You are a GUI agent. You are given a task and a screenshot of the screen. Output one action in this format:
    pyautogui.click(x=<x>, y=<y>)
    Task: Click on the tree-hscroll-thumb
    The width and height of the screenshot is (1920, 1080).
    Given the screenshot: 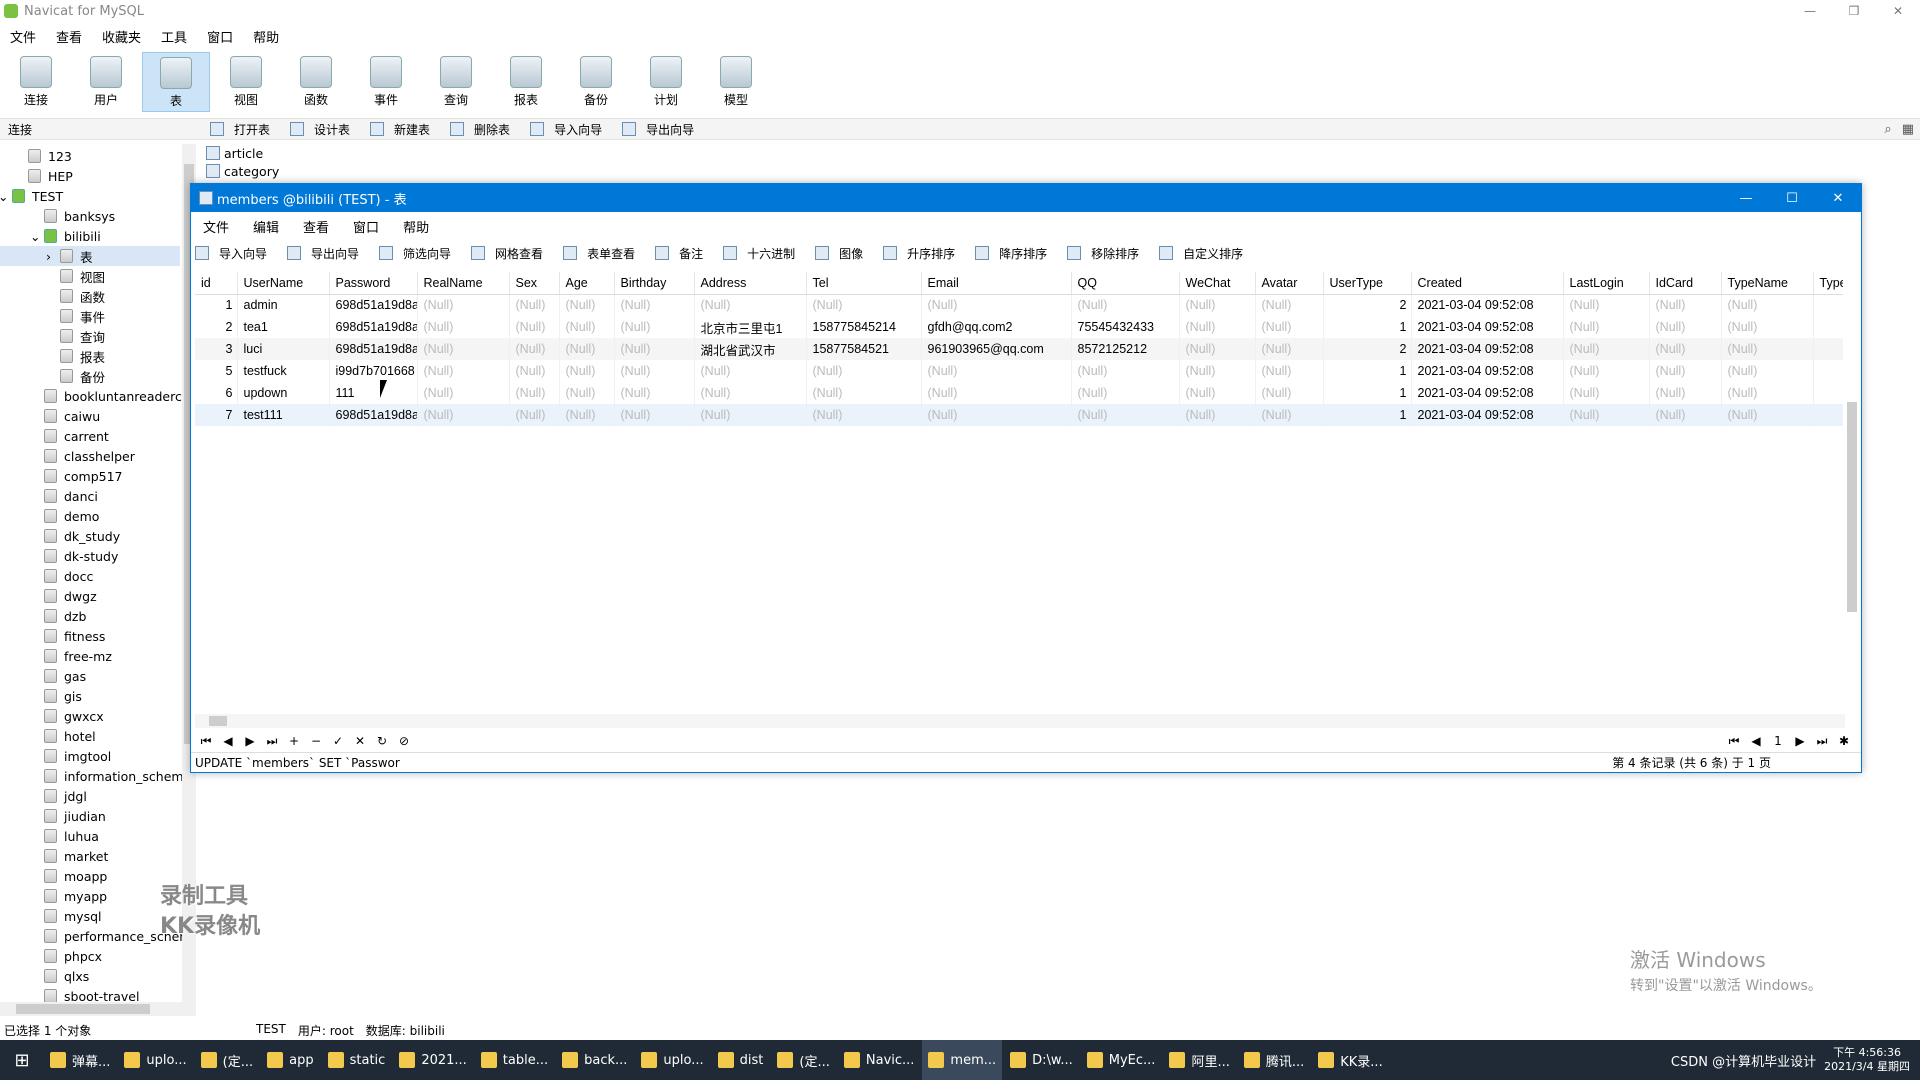 What is the action you would take?
    pyautogui.click(x=83, y=1009)
    